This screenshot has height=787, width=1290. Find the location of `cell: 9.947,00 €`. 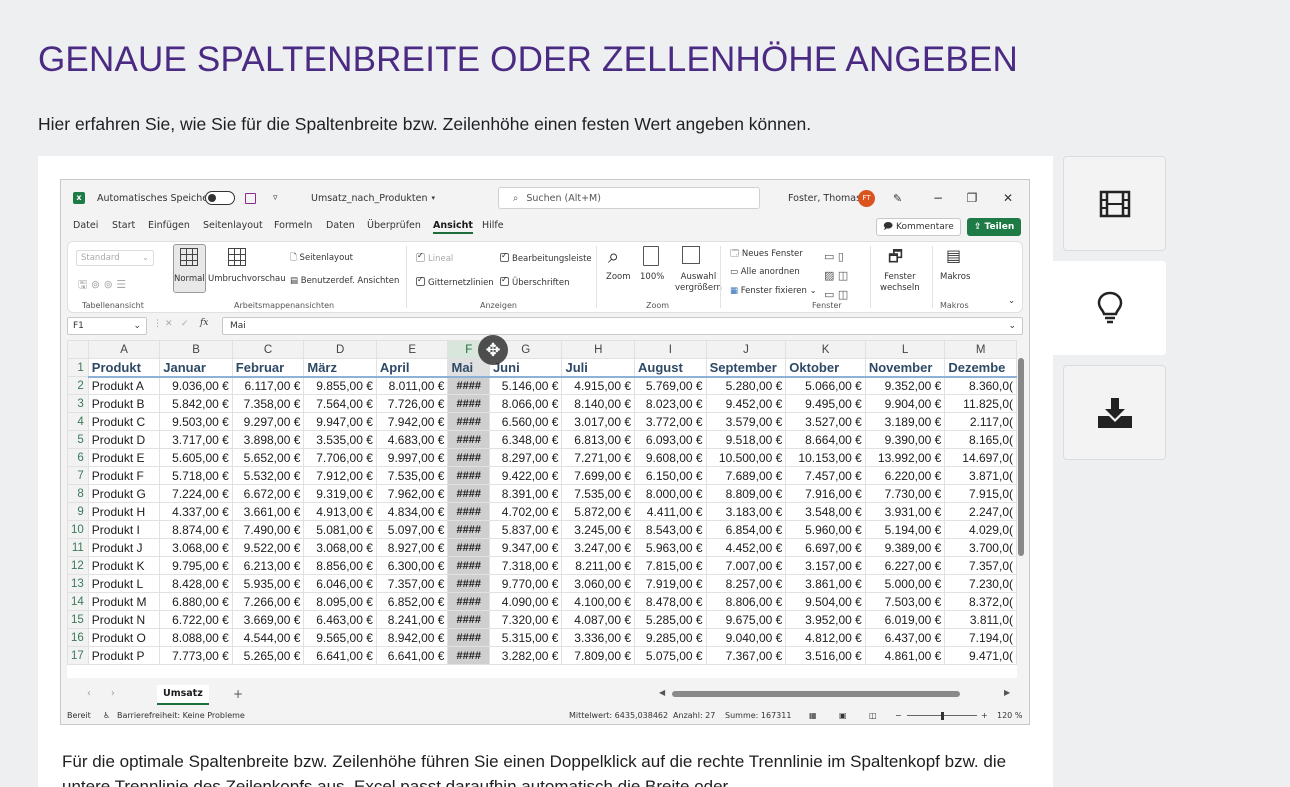

cell: 9.947,00 € is located at coordinates (340, 421).